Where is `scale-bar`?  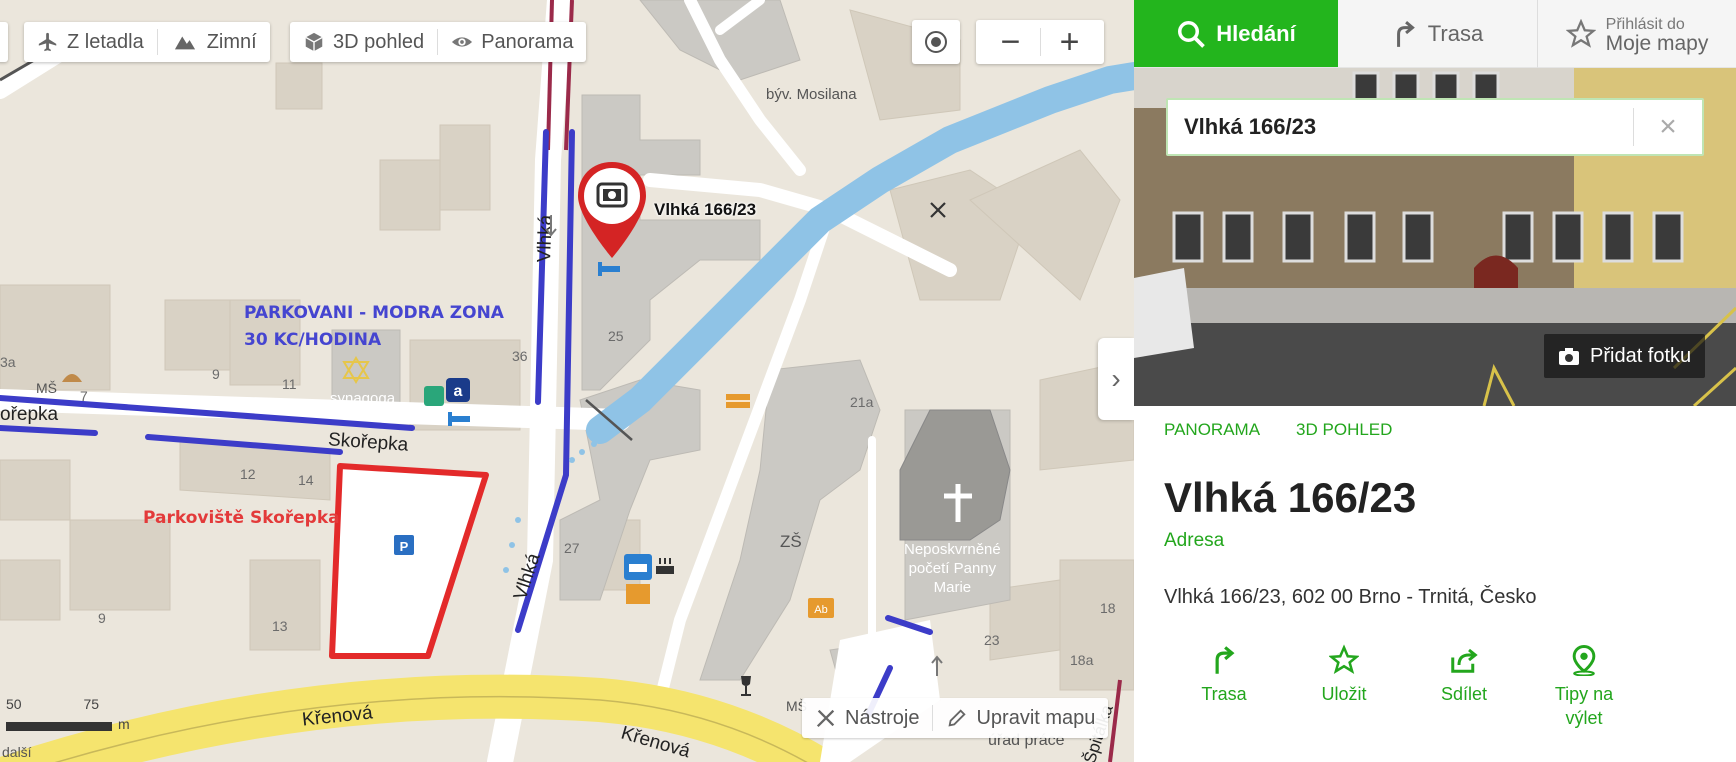 scale-bar is located at coordinates (59, 726).